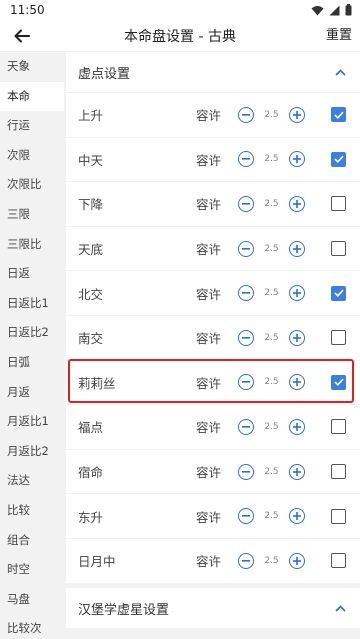  What do you see at coordinates (213, 608) in the screenshot?
I see `section-header-hamburg: 汉堡学虚星设置` at bounding box center [213, 608].